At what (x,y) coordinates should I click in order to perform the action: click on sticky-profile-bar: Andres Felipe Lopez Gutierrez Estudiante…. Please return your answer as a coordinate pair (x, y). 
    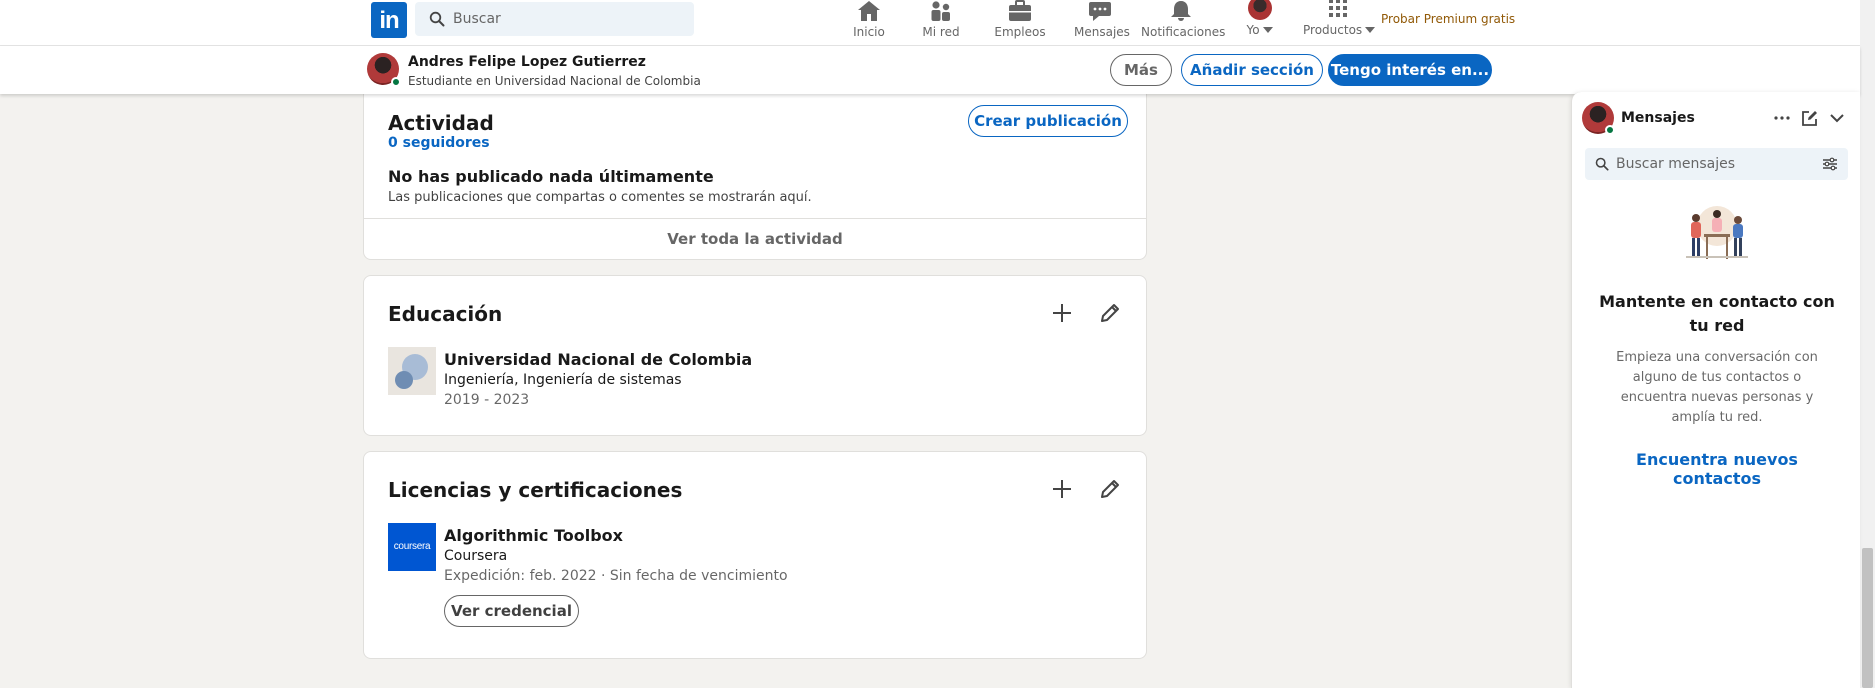
    Looking at the image, I should click on (930, 70).